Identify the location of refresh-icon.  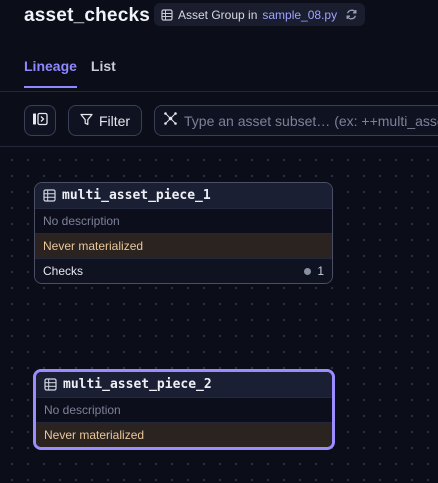
(351, 14).